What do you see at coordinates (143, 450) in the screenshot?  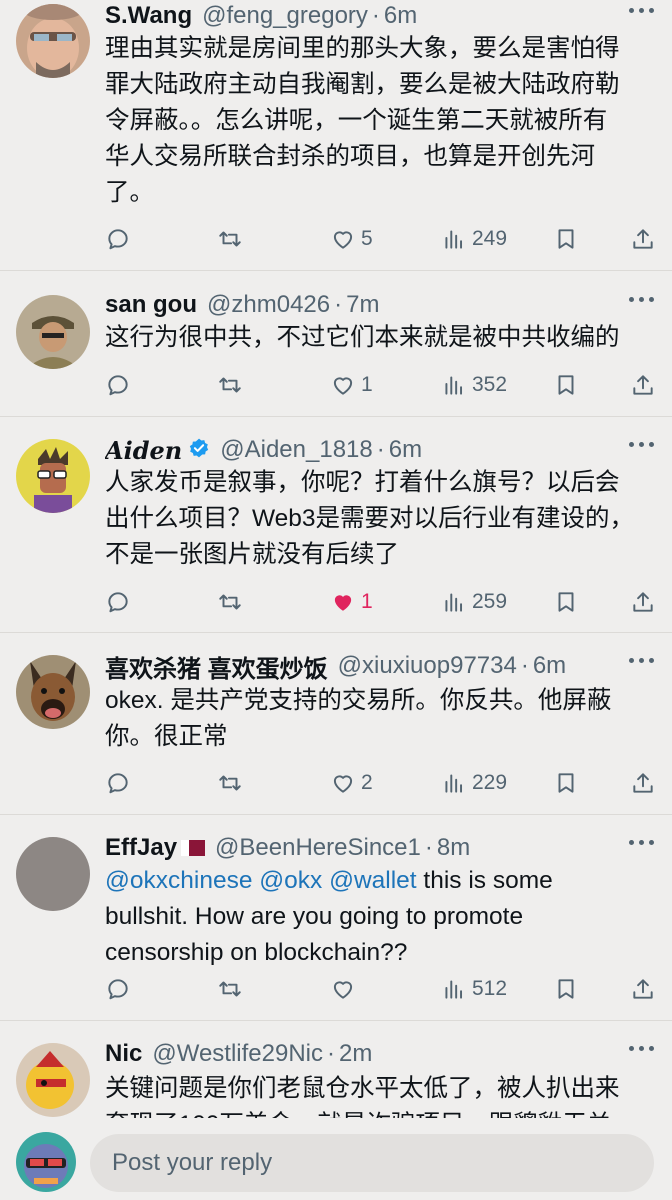 I see `display-name: 𝑨𝒊𝒅𝒆𝒏` at bounding box center [143, 450].